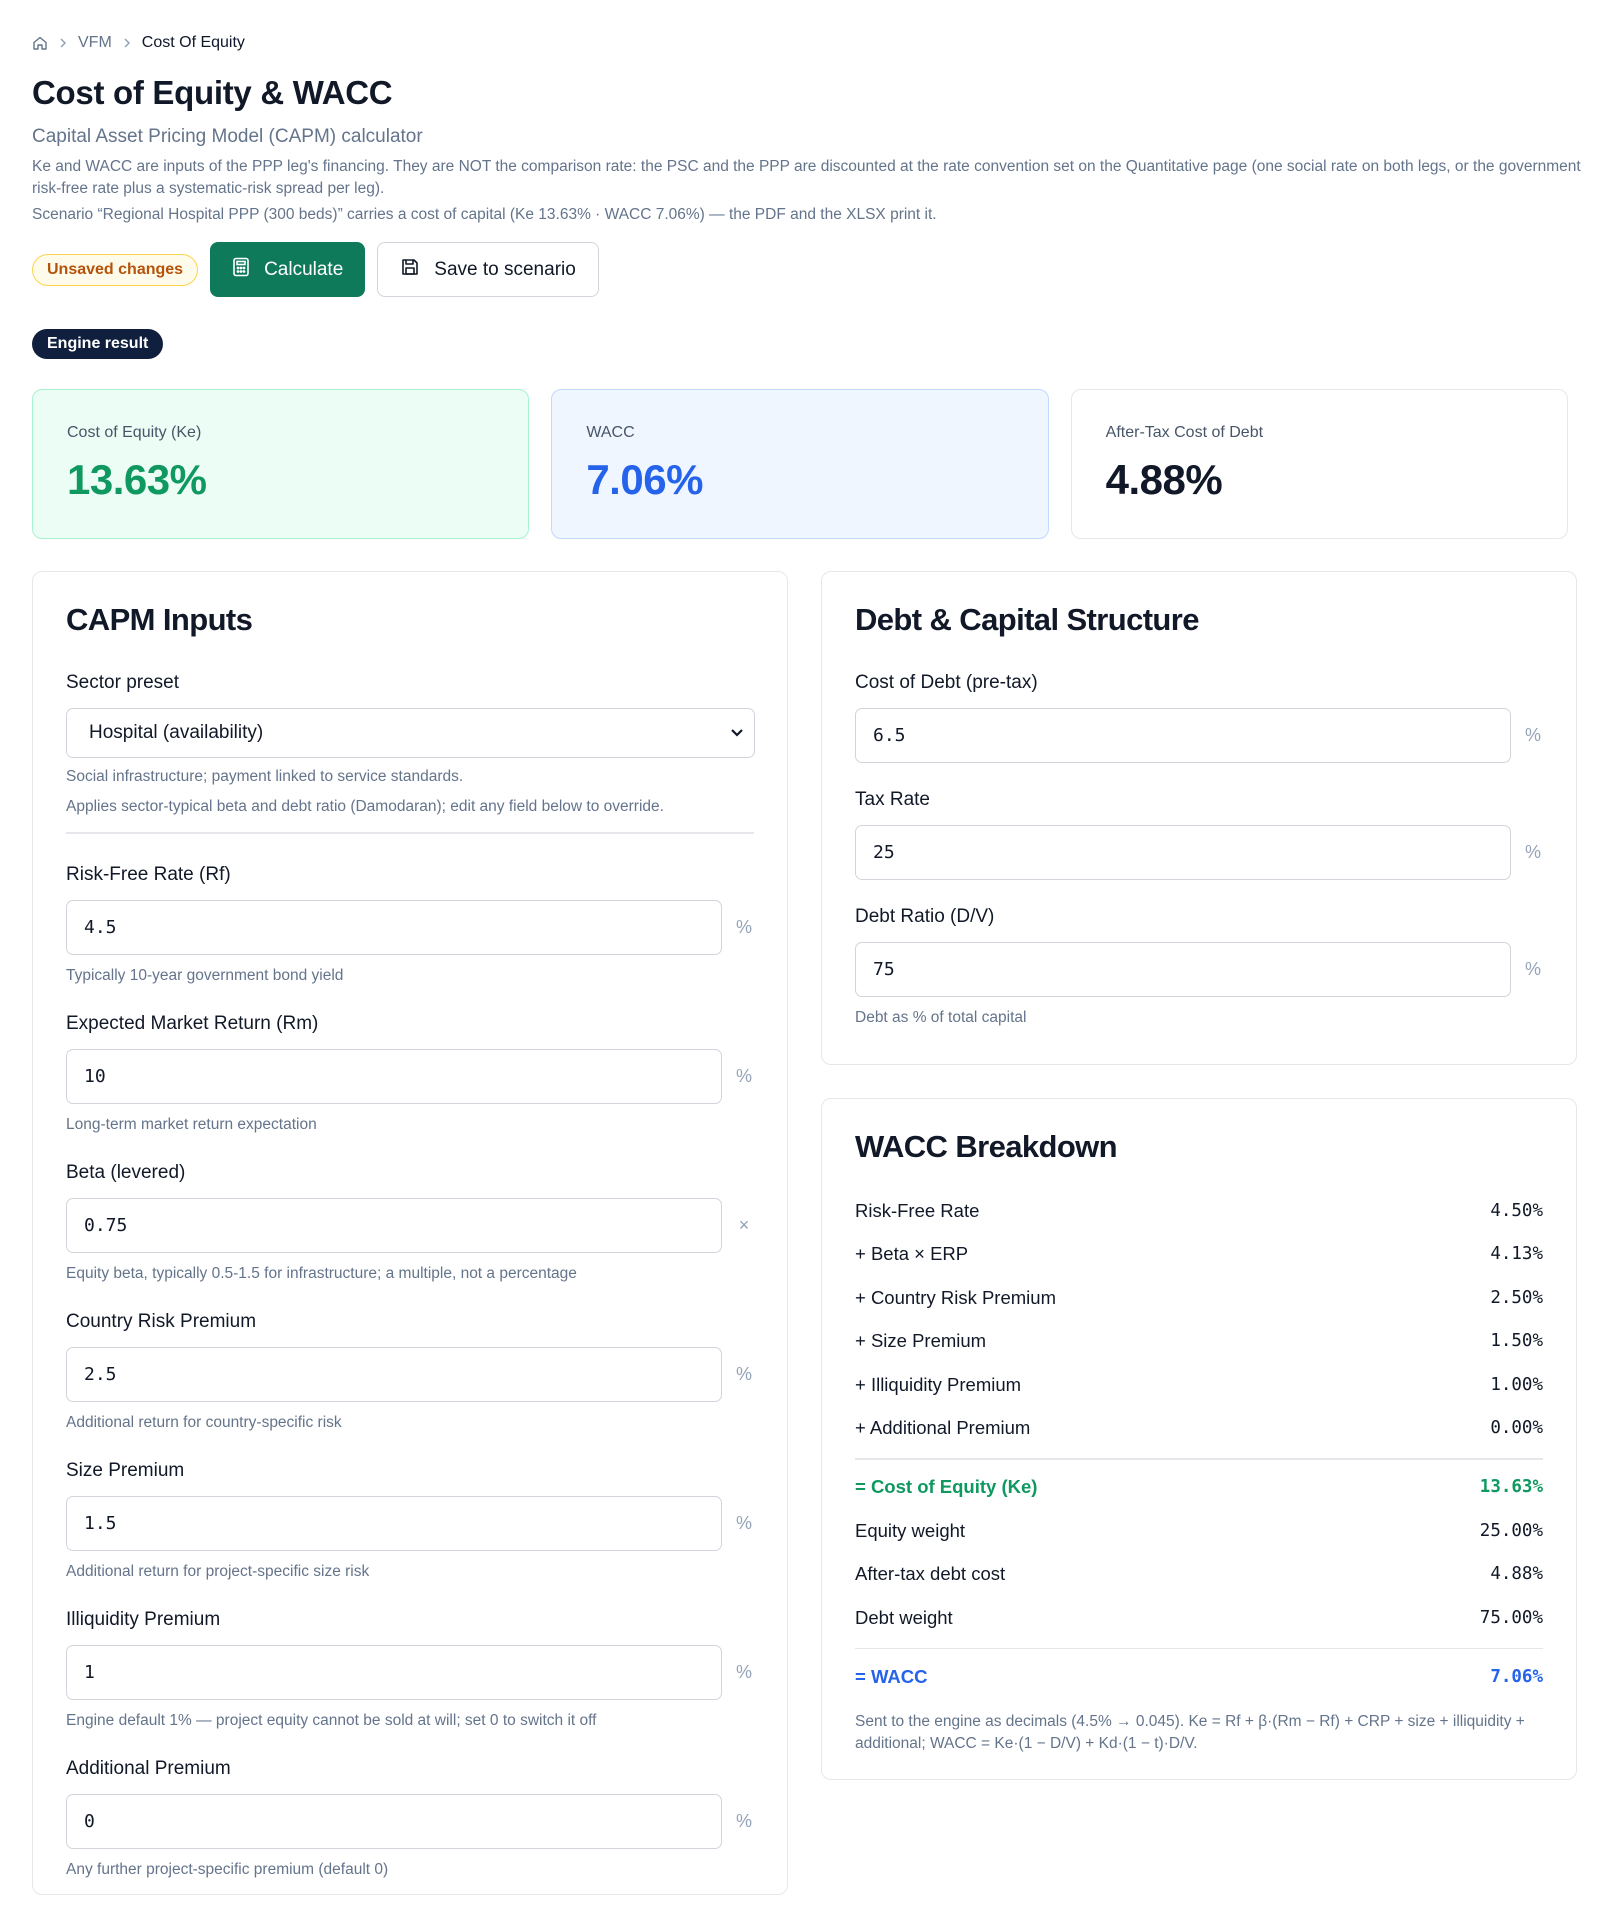 The image size is (1600, 1916). Describe the element at coordinates (1516, 1428) in the screenshot. I see `row-value: 0.00%` at that location.